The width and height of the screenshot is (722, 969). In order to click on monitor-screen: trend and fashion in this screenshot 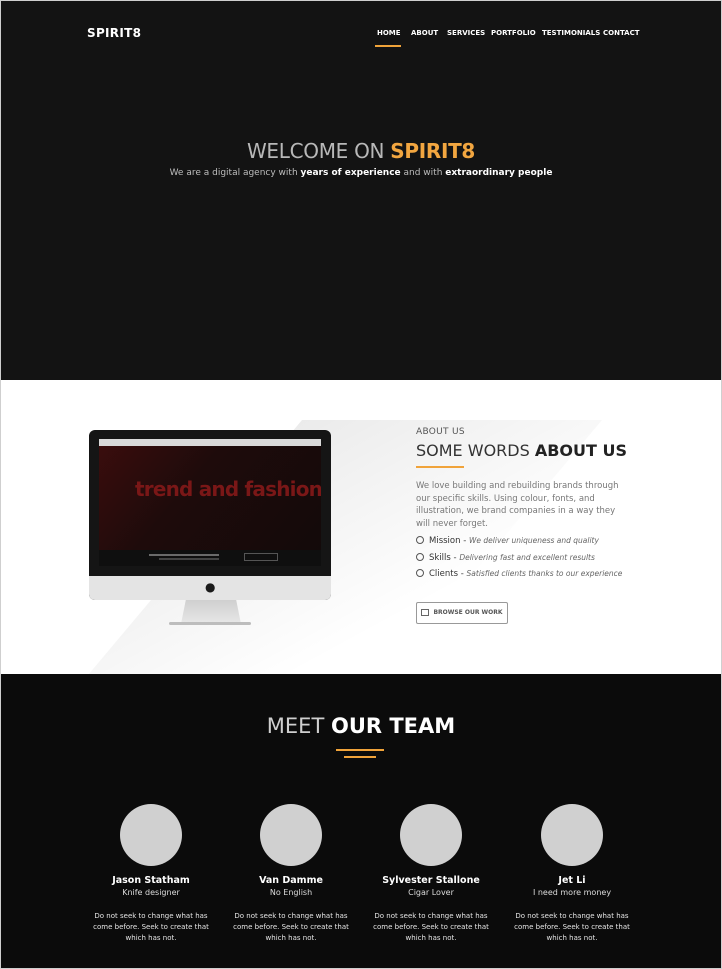, I will do `click(210, 502)`.